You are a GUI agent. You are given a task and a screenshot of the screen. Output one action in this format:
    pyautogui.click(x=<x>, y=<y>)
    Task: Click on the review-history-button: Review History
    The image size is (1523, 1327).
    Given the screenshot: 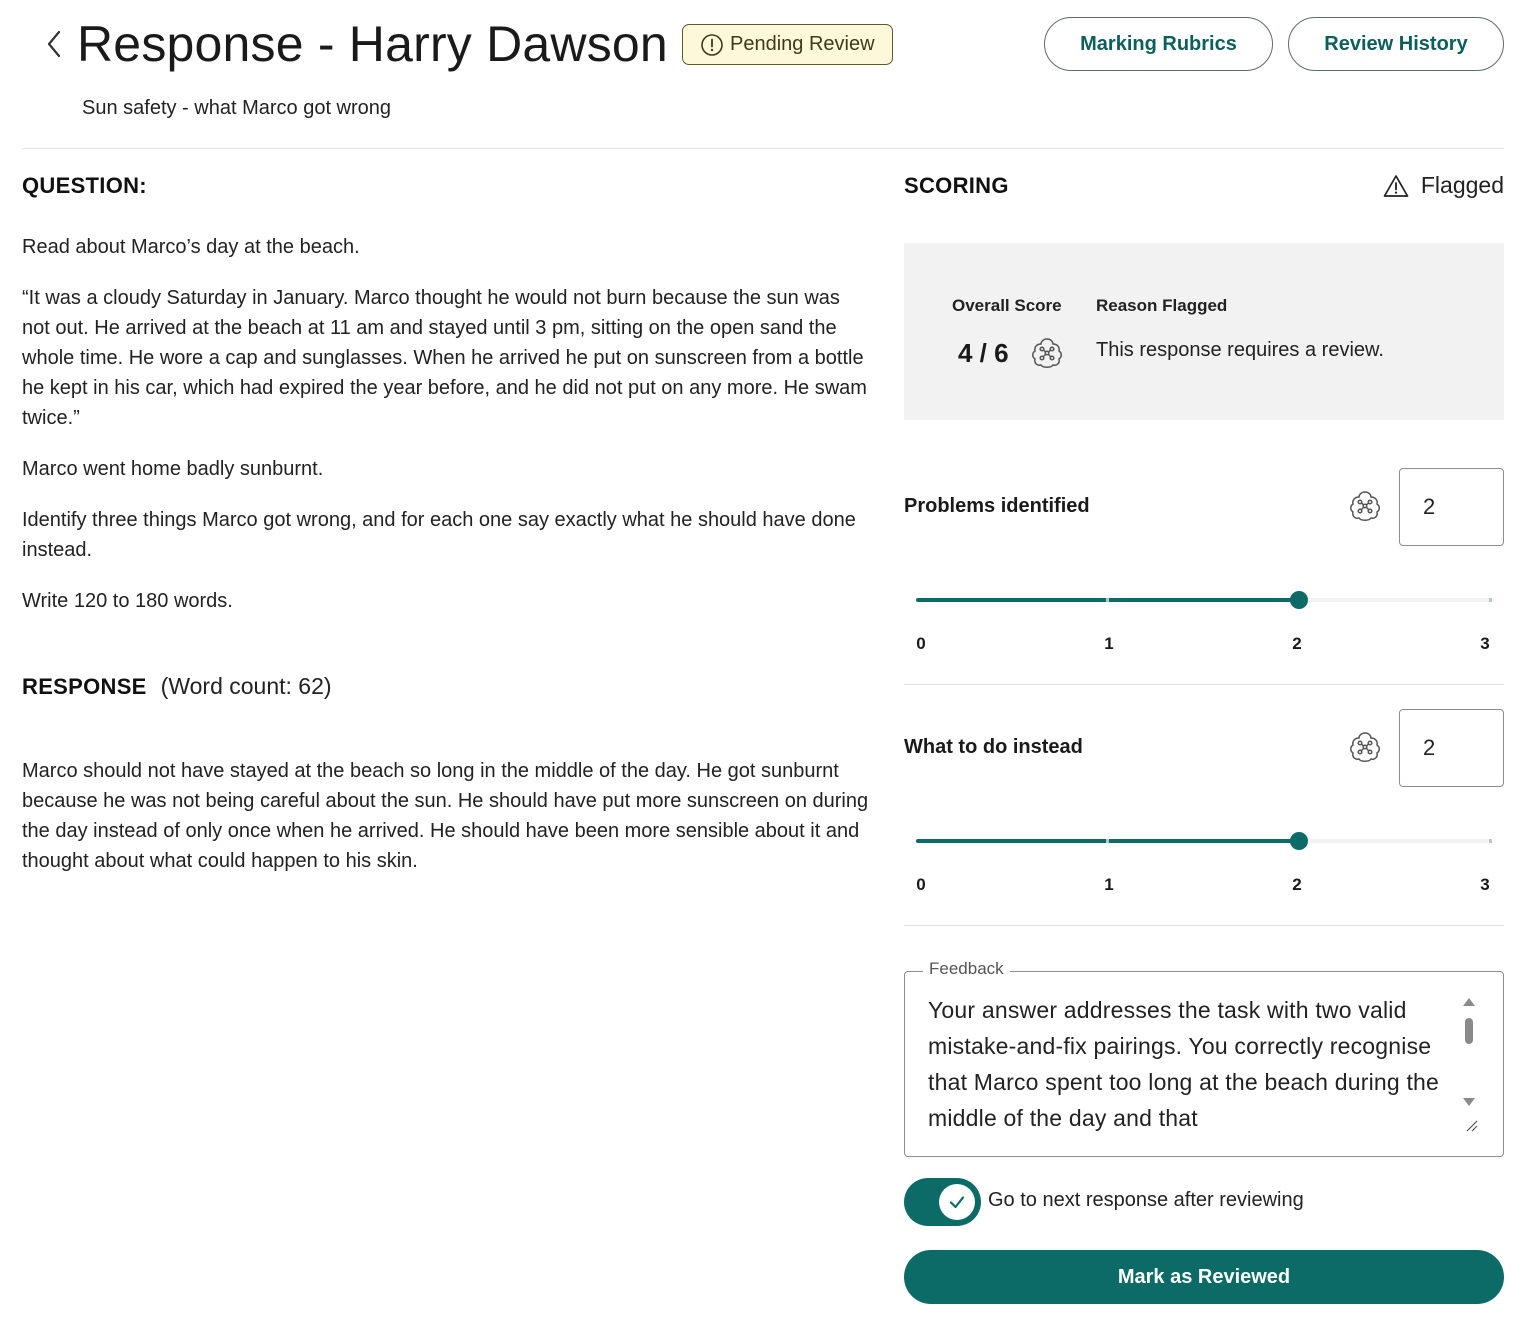 What is the action you would take?
    pyautogui.click(x=1396, y=44)
    